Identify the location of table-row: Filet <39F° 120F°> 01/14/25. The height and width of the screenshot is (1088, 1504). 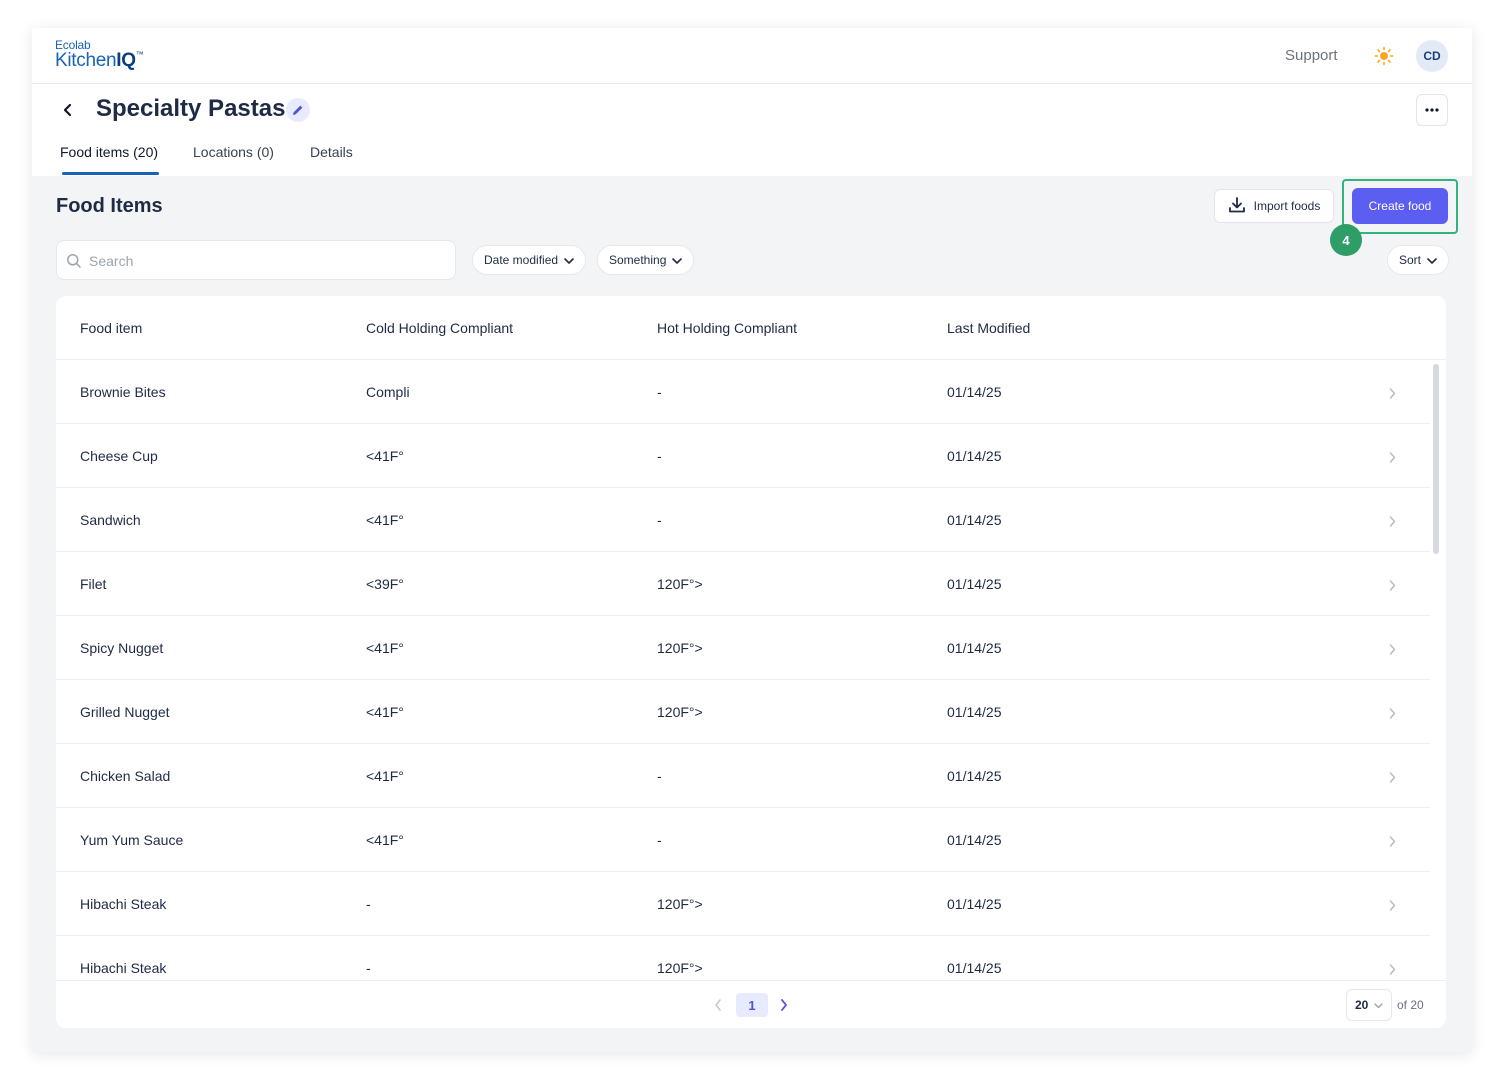
(743, 584).